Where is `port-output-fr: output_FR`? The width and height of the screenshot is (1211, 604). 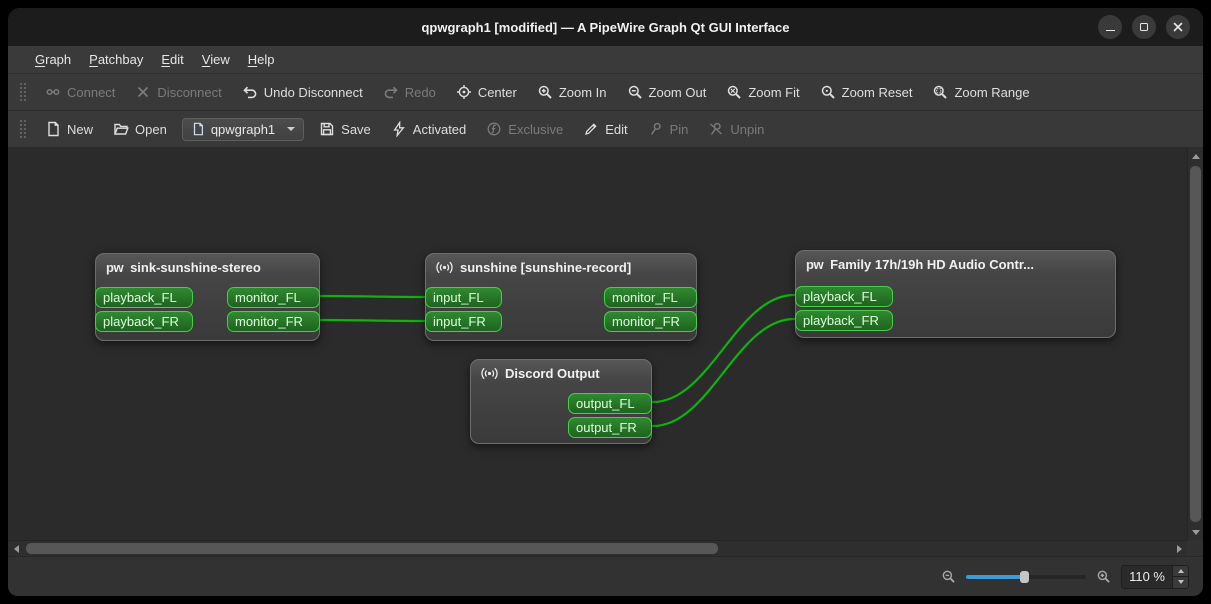 port-output-fr: output_FR is located at coordinates (610, 427).